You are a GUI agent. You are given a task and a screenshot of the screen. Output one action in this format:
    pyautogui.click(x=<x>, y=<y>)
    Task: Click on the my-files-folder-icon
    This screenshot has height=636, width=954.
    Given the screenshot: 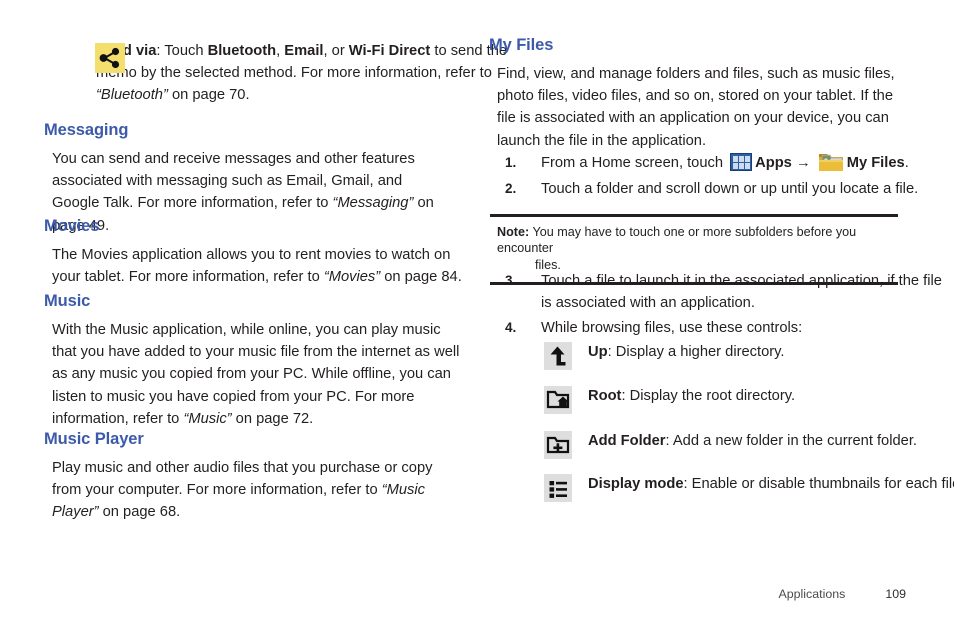 What is the action you would take?
    pyautogui.click(x=831, y=162)
    